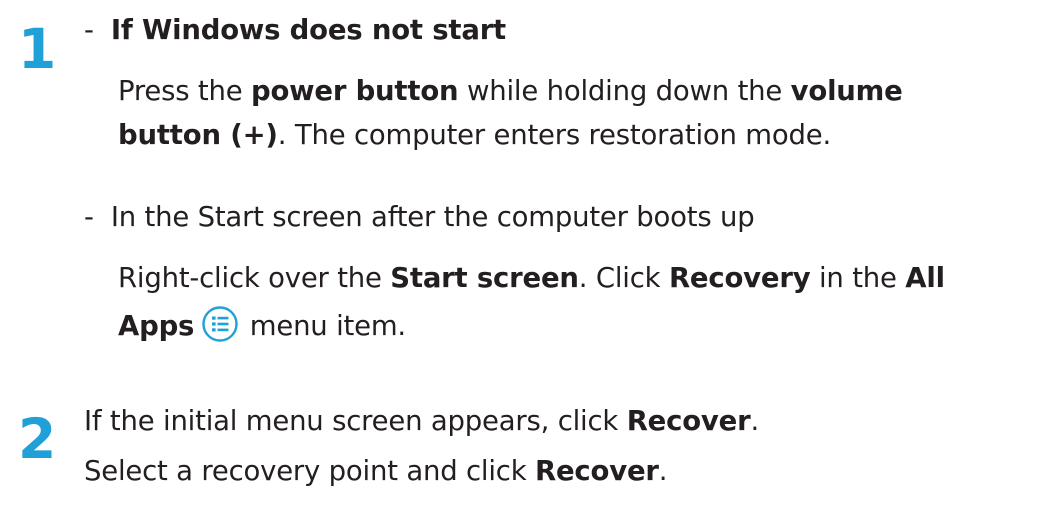 The height and width of the screenshot is (517, 1047). Describe the element at coordinates (198, 135) in the screenshot. I see `bold-volume-button-plus: button (+)` at that location.